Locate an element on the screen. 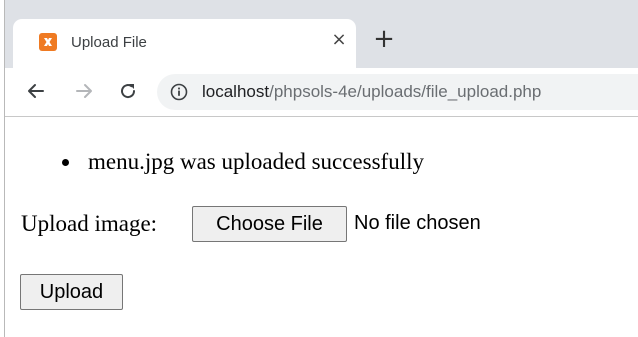 The width and height of the screenshot is (638, 337). new-tab-button: + is located at coordinates (384, 39).